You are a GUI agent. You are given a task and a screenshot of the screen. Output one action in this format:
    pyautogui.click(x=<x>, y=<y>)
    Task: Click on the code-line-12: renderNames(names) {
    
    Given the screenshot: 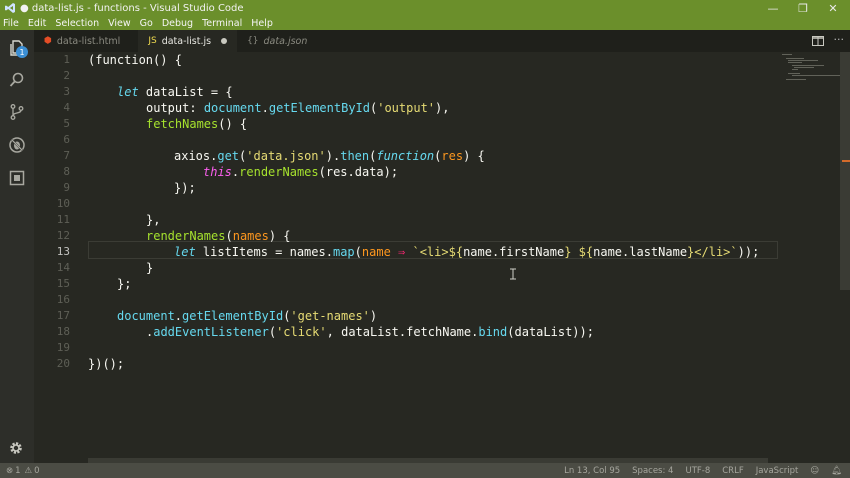 What is the action you would take?
    pyautogui.click(x=218, y=236)
    